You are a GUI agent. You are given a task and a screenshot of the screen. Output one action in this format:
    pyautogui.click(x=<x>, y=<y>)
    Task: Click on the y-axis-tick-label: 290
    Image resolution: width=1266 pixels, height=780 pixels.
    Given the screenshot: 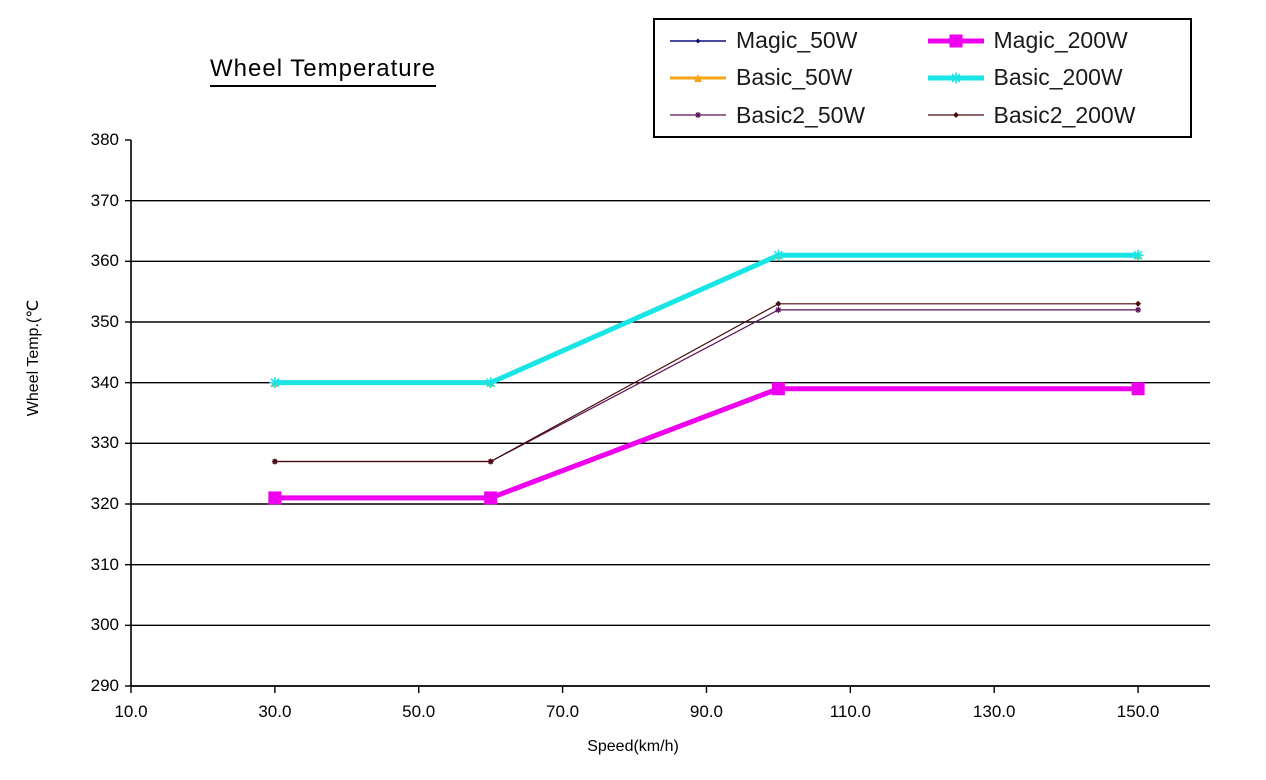 What is the action you would take?
    pyautogui.click(x=104, y=685)
    